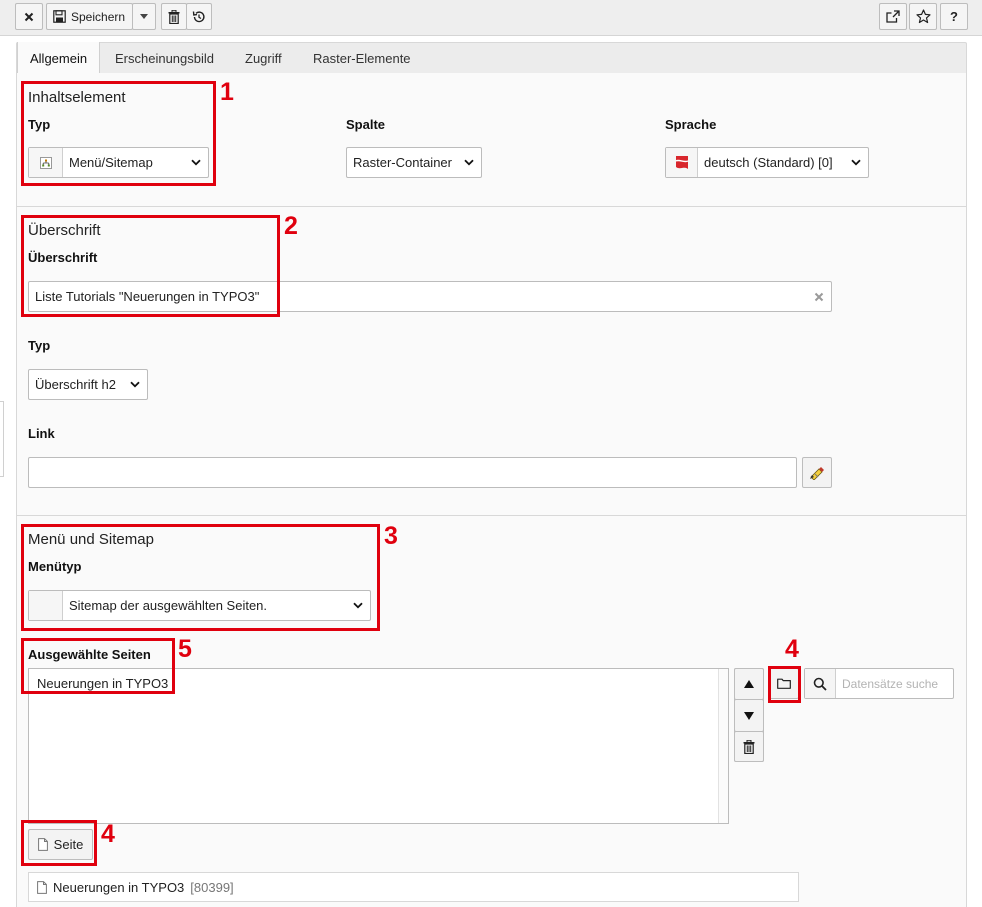  What do you see at coordinates (723, 746) in the screenshot?
I see `list-scrollbar` at bounding box center [723, 746].